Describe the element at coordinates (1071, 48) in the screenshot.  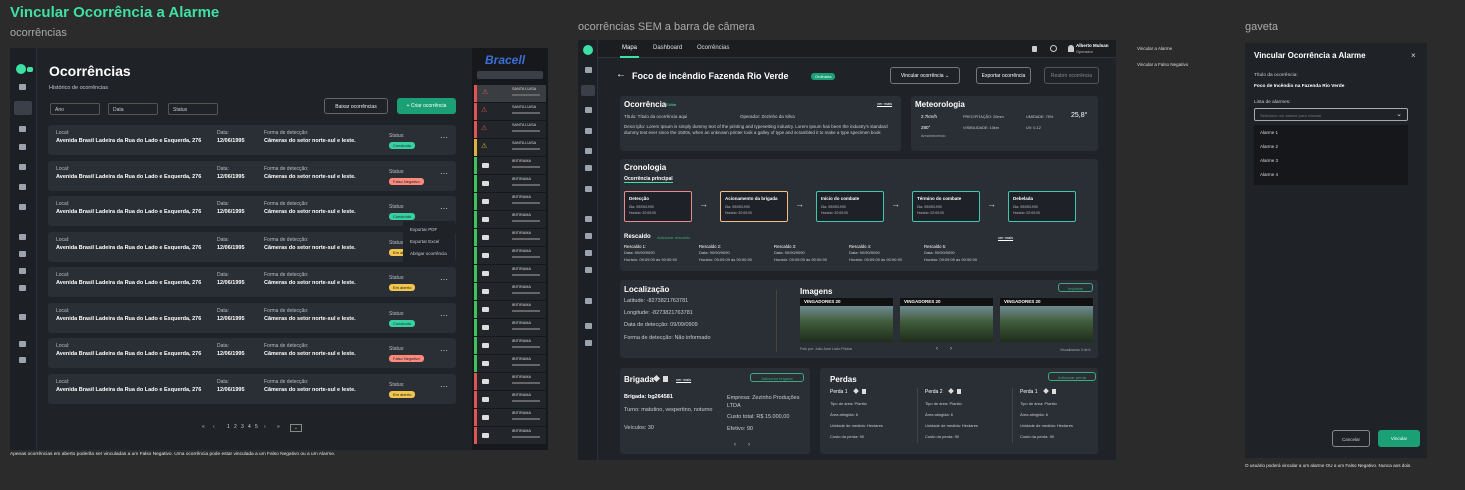
I see `avatar` at that location.